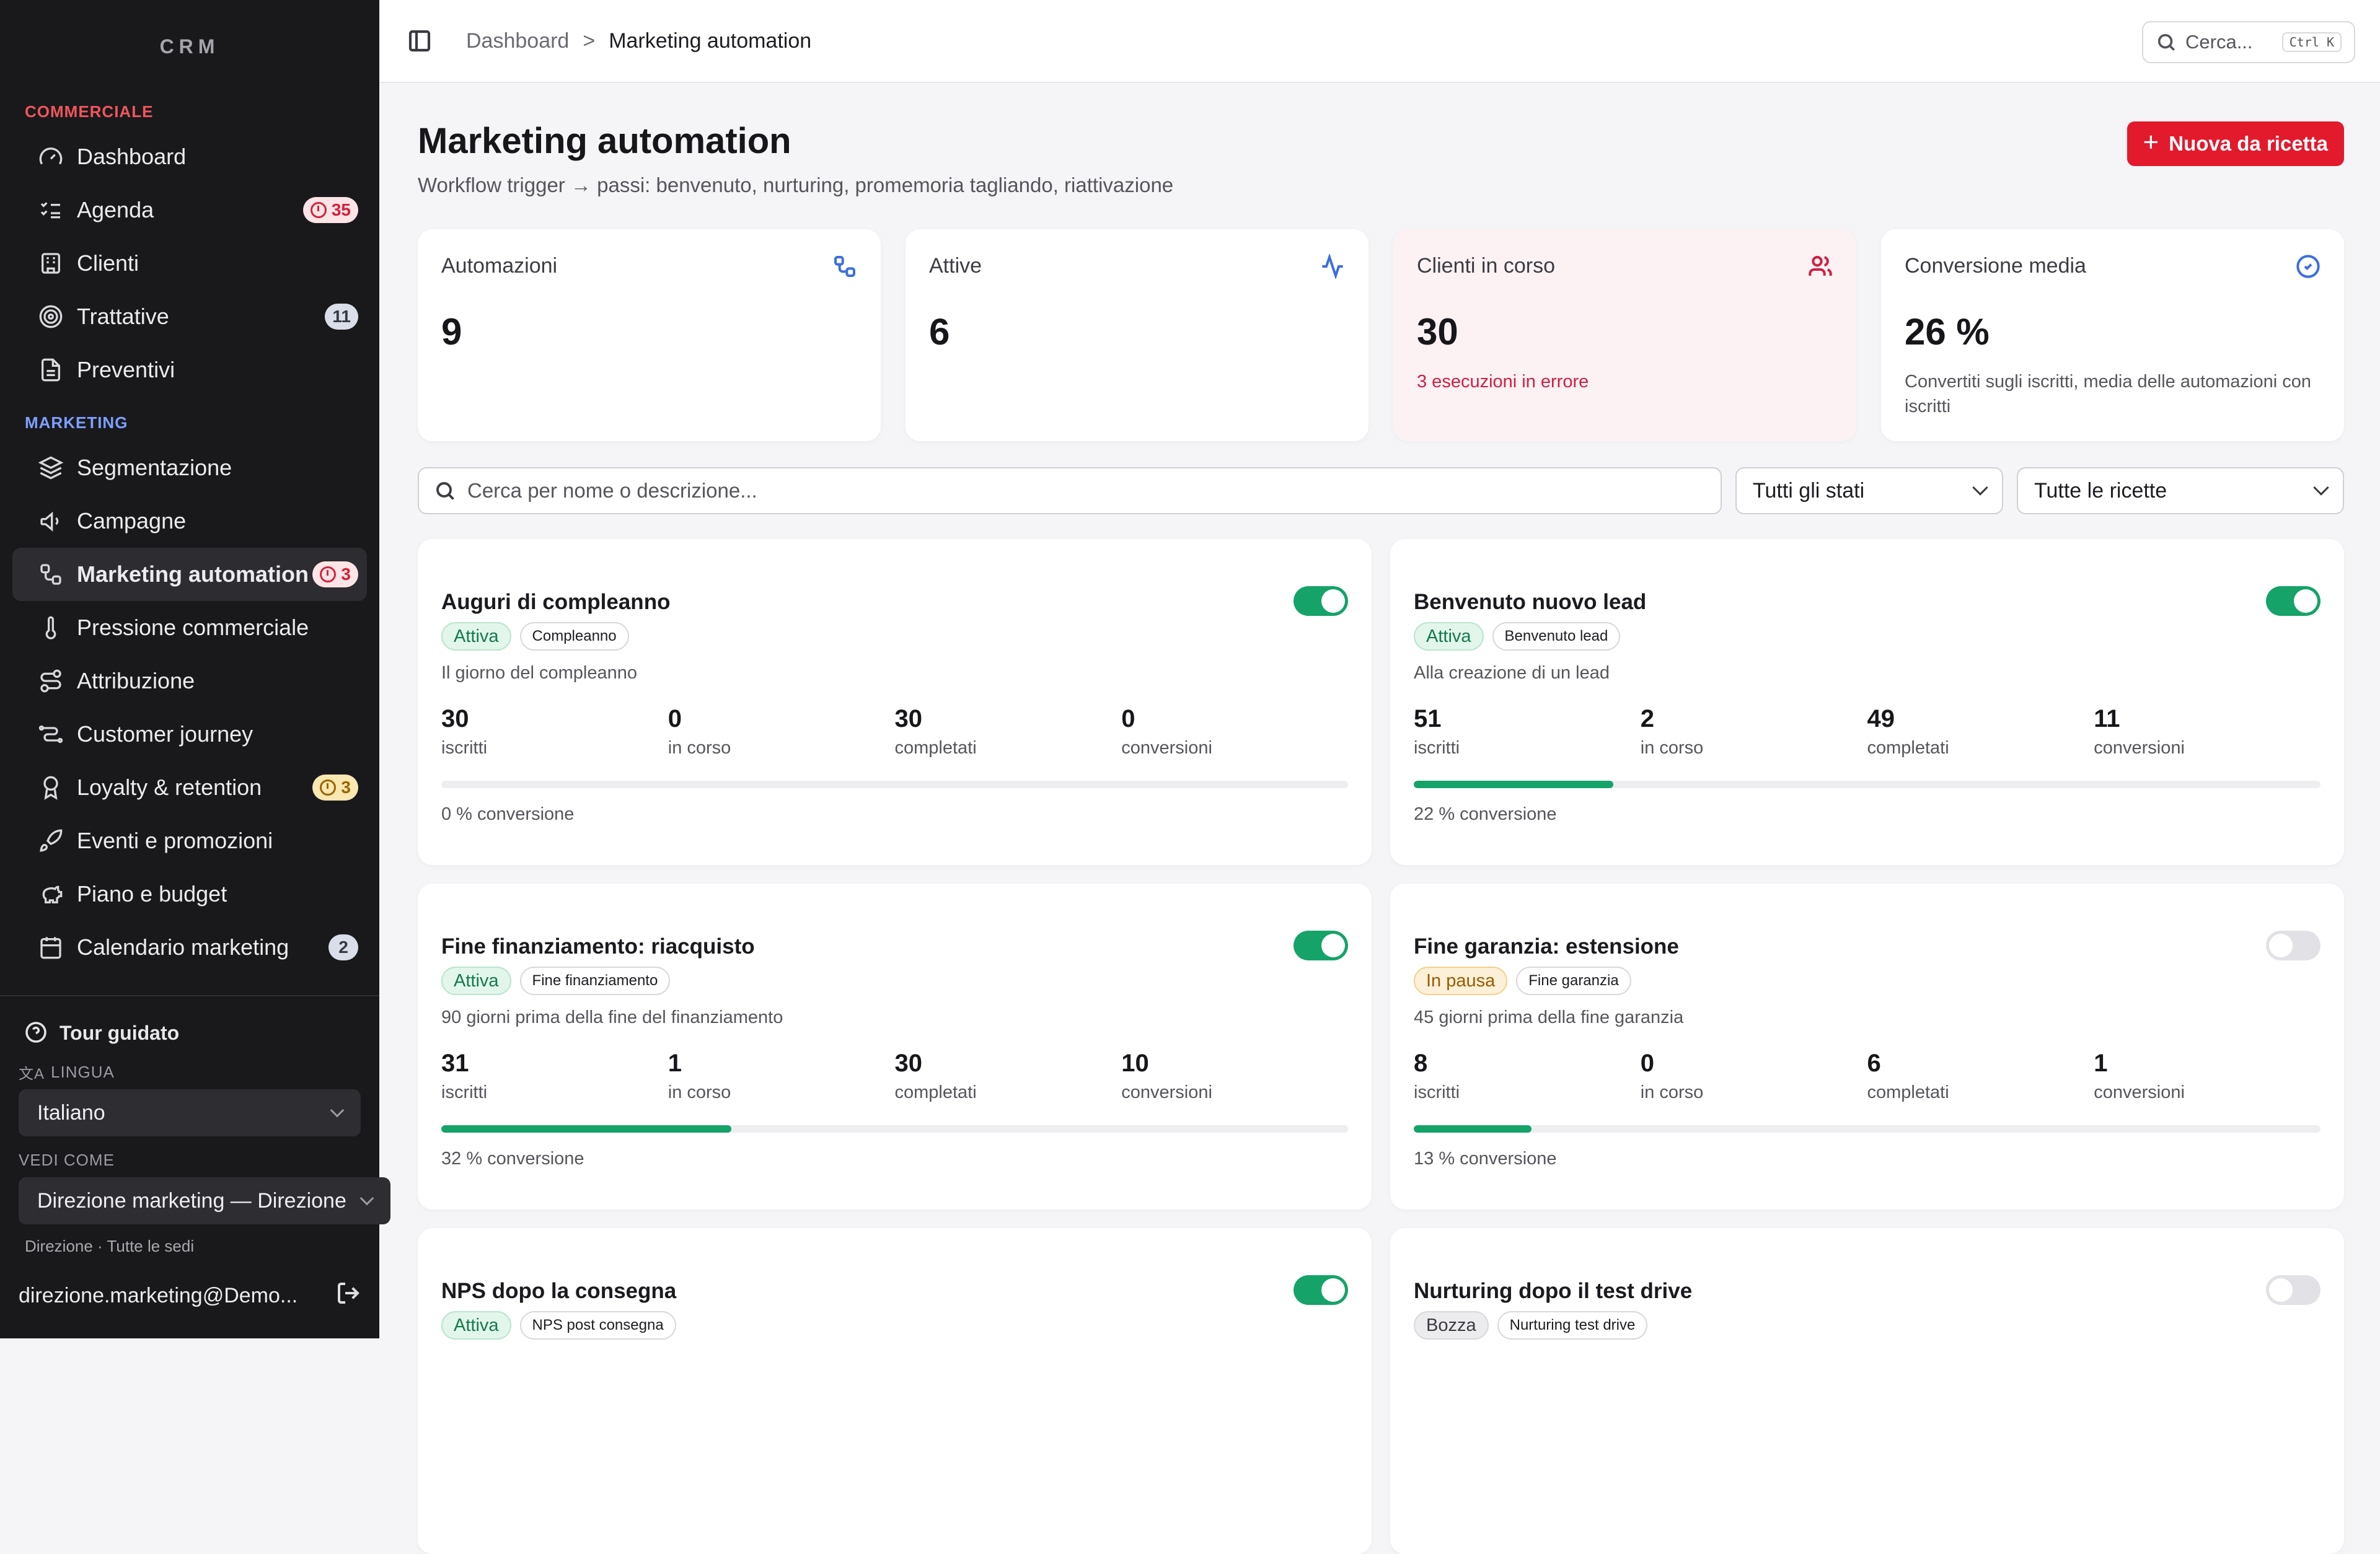 This screenshot has width=2380, height=1554. I want to click on language-select: Italiano, so click(190, 1112).